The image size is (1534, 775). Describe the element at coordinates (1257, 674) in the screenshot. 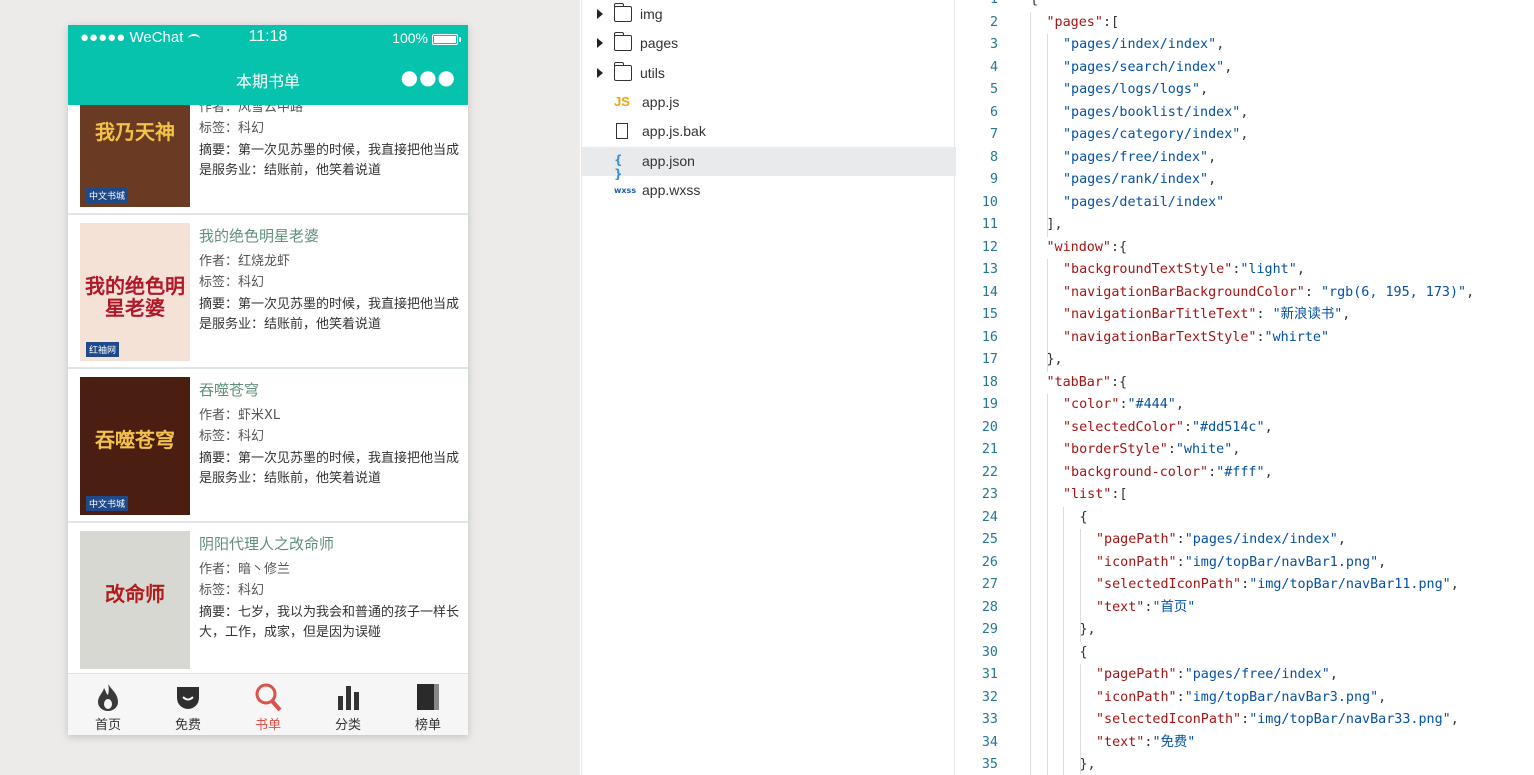

I see `code-token: "pages/free/index"` at that location.